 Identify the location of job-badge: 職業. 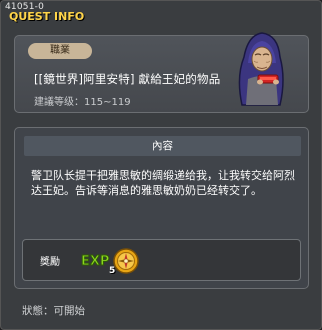
(60, 51).